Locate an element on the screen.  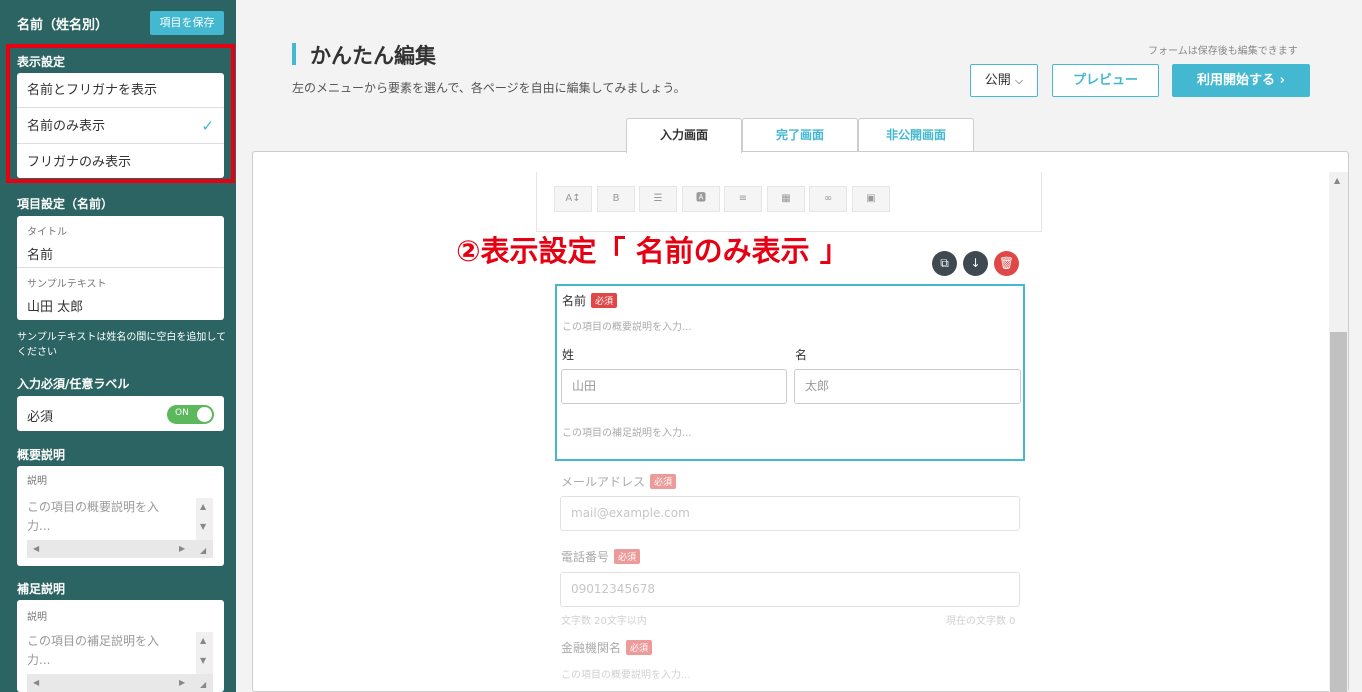
summary-textarea: この項目の概要説明を入力... ▲ ▼ ◀ ▶ ◢ is located at coordinates (120, 528).